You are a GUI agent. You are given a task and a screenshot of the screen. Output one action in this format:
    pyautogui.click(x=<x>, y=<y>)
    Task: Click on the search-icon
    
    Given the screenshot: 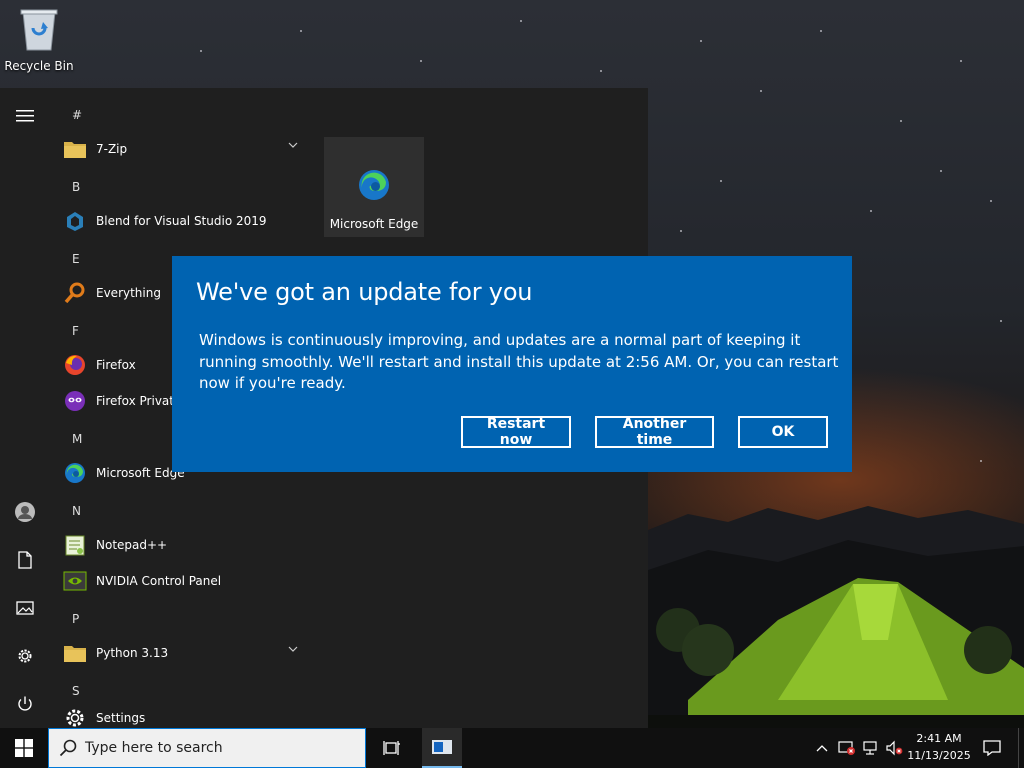 What is the action you would take?
    pyautogui.click(x=68, y=748)
    